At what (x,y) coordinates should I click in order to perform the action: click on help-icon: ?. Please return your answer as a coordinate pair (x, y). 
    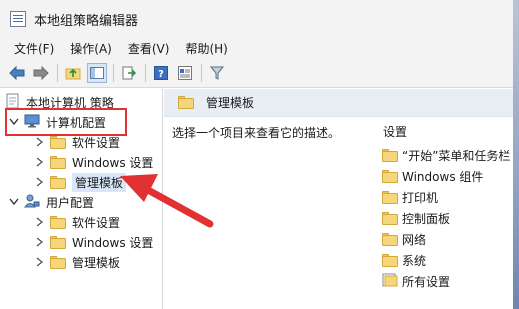
    Looking at the image, I should click on (161, 73).